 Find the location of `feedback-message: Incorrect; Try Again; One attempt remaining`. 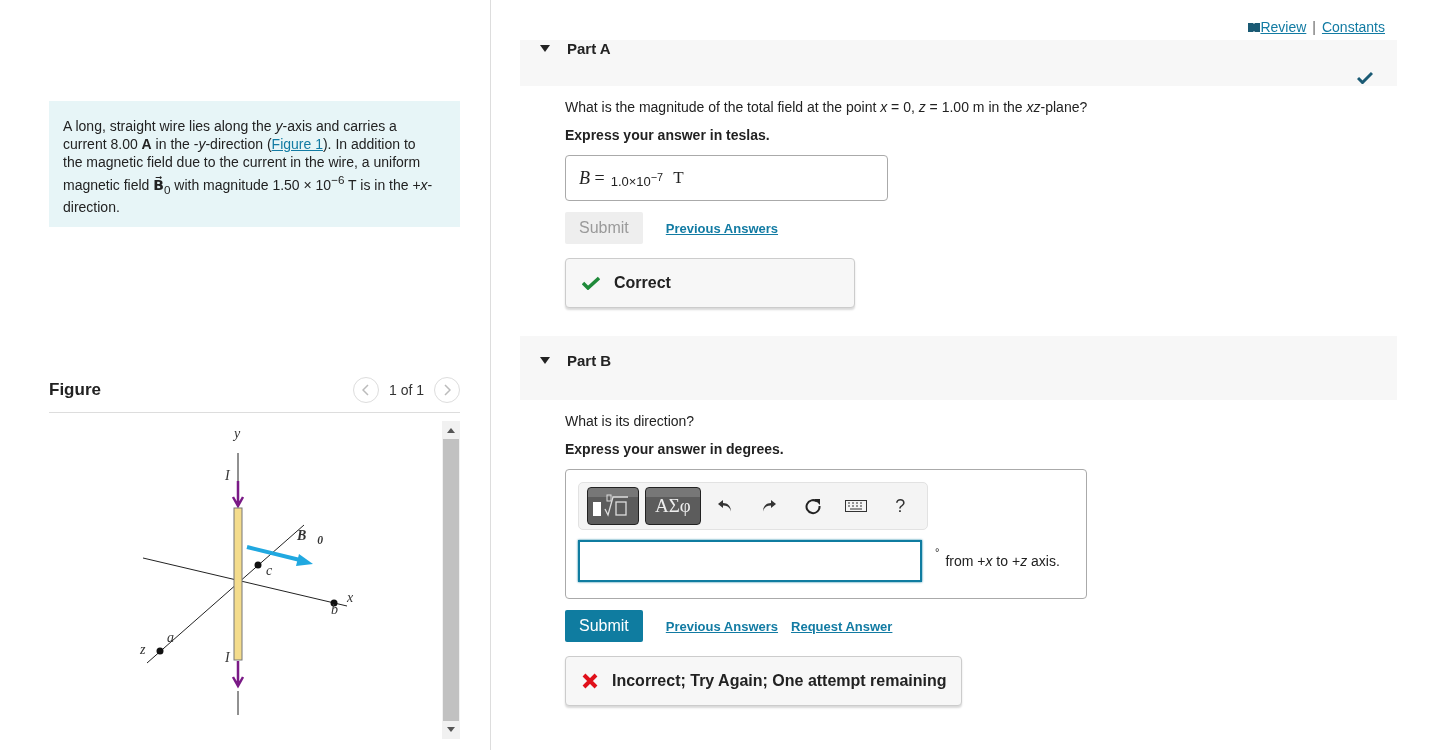

feedback-message: Incorrect; Try Again; One attempt remaining is located at coordinates (763, 681).